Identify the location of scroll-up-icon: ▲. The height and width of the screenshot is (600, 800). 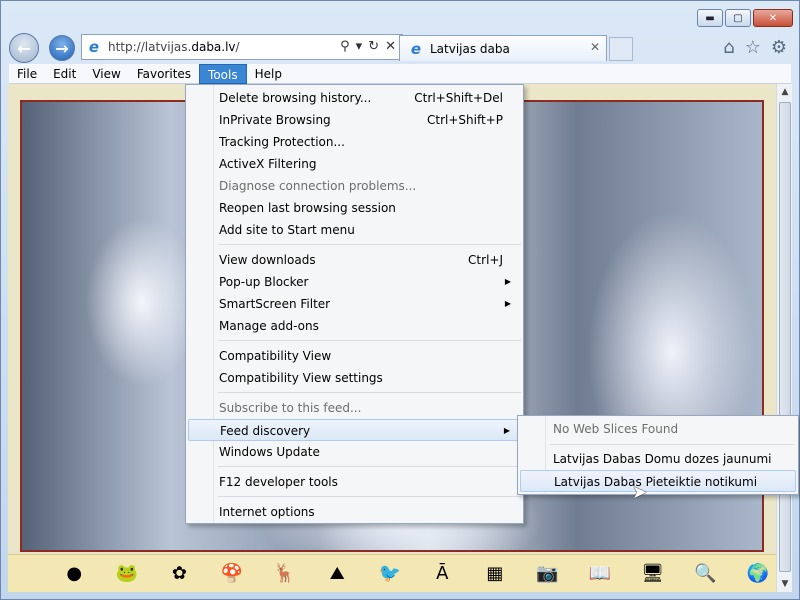
(785, 92).